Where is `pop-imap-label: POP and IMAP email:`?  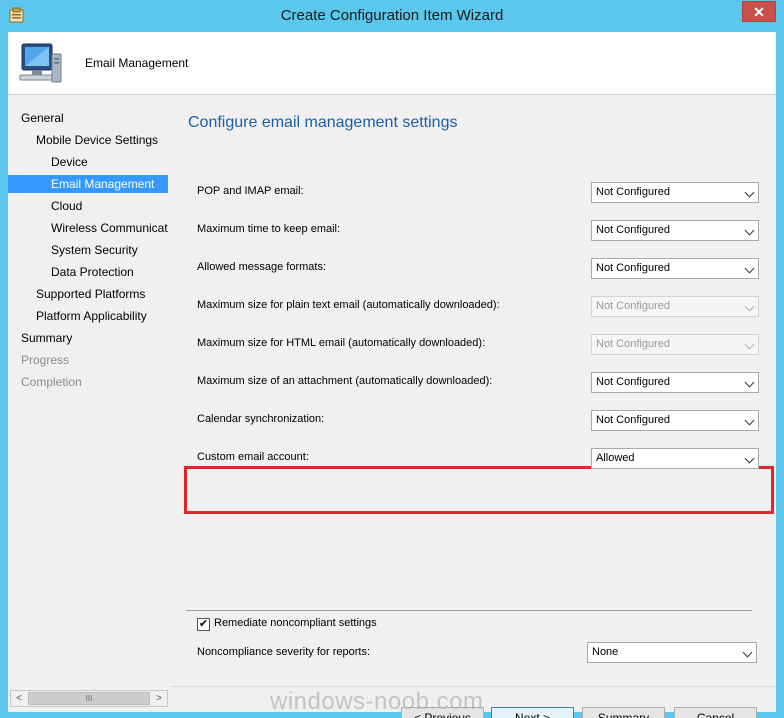 pop-imap-label: POP and IMAP email: is located at coordinates (250, 191).